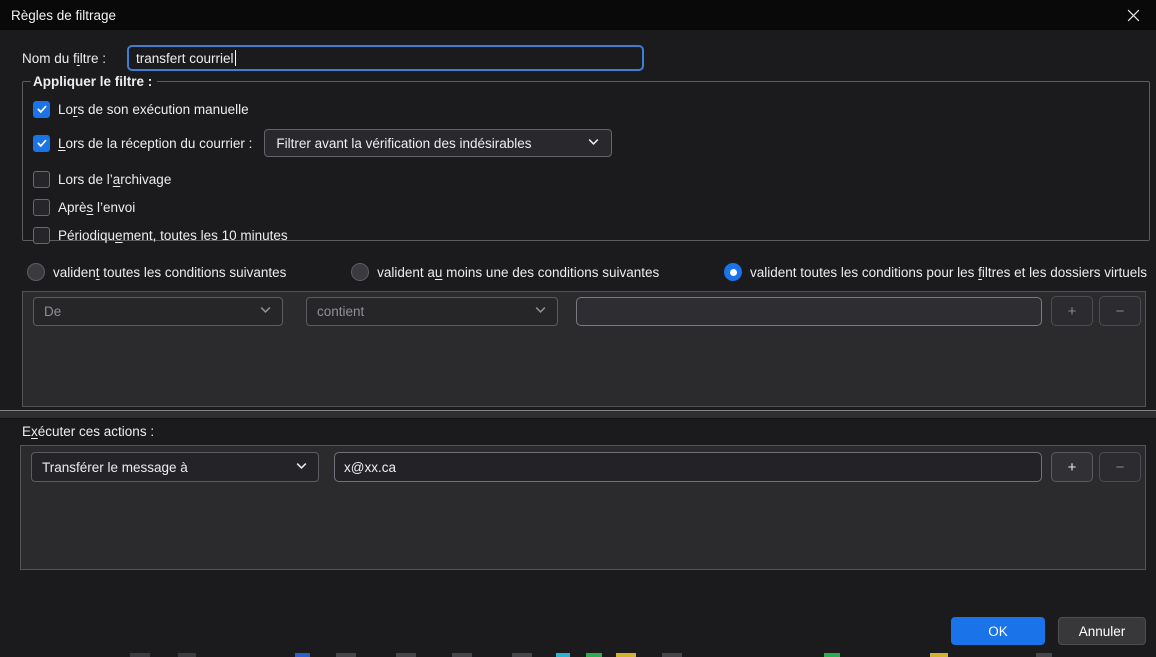 Image resolution: width=1156 pixels, height=657 pixels. I want to click on condition-attribute-value: De, so click(53, 311).